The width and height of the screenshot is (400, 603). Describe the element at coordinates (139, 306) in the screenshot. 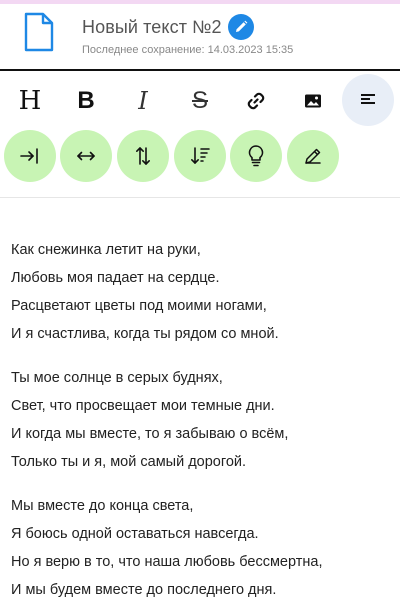

I see `poem-line: Расцветают цветы под моими ногами,` at that location.